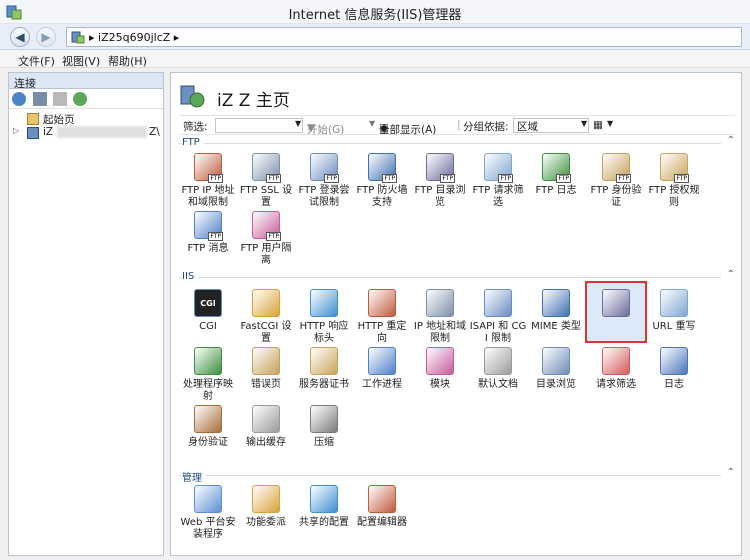  I want to click on connections-header: 连接, so click(86, 81).